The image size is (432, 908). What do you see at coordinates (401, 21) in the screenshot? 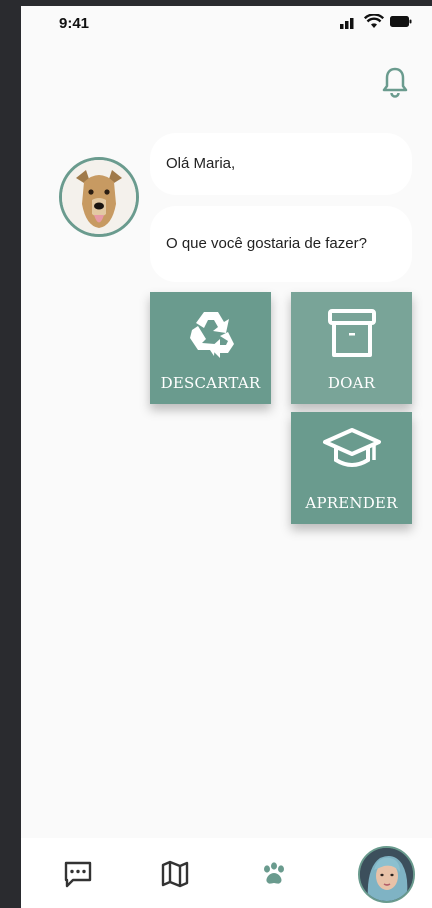
I see `battery-icon` at bounding box center [401, 21].